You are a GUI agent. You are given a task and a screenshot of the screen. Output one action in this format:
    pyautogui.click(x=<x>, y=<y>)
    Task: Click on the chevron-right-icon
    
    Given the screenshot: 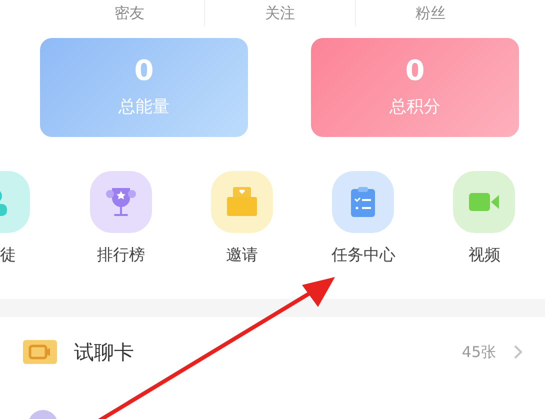 What is the action you would take?
    pyautogui.click(x=518, y=352)
    